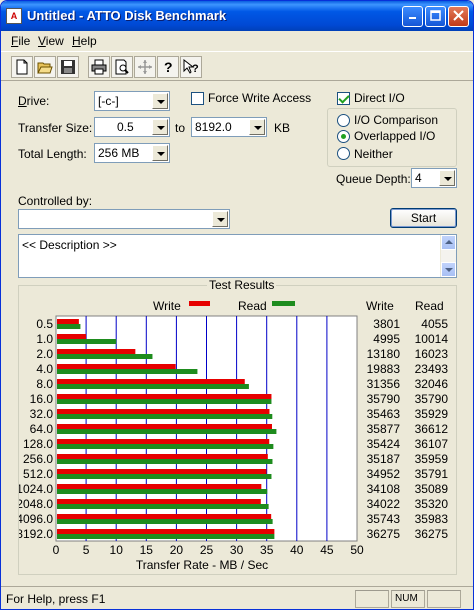 This screenshot has width=474, height=610. Describe the element at coordinates (122, 67) in the screenshot. I see `print-preview-icon` at that location.